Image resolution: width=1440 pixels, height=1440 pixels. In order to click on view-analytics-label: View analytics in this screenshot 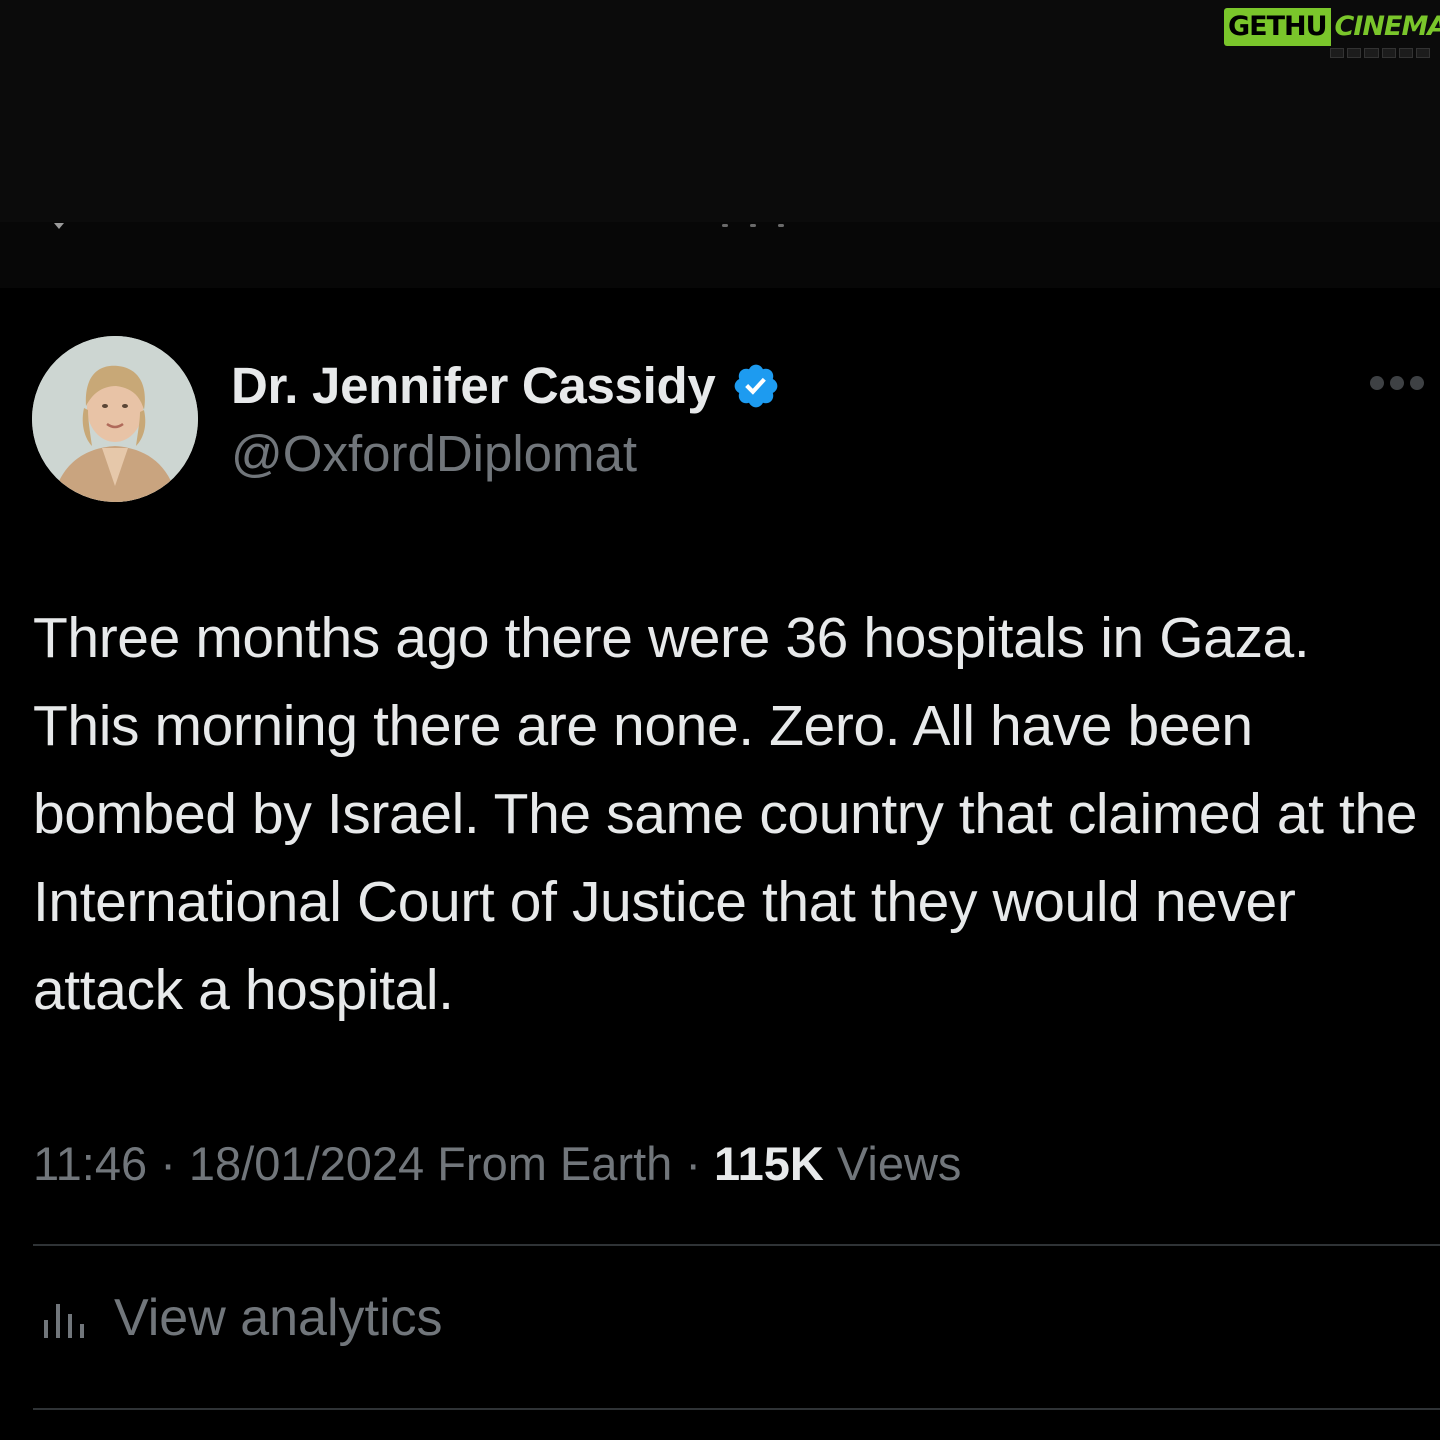, I will do `click(278, 1318)`.